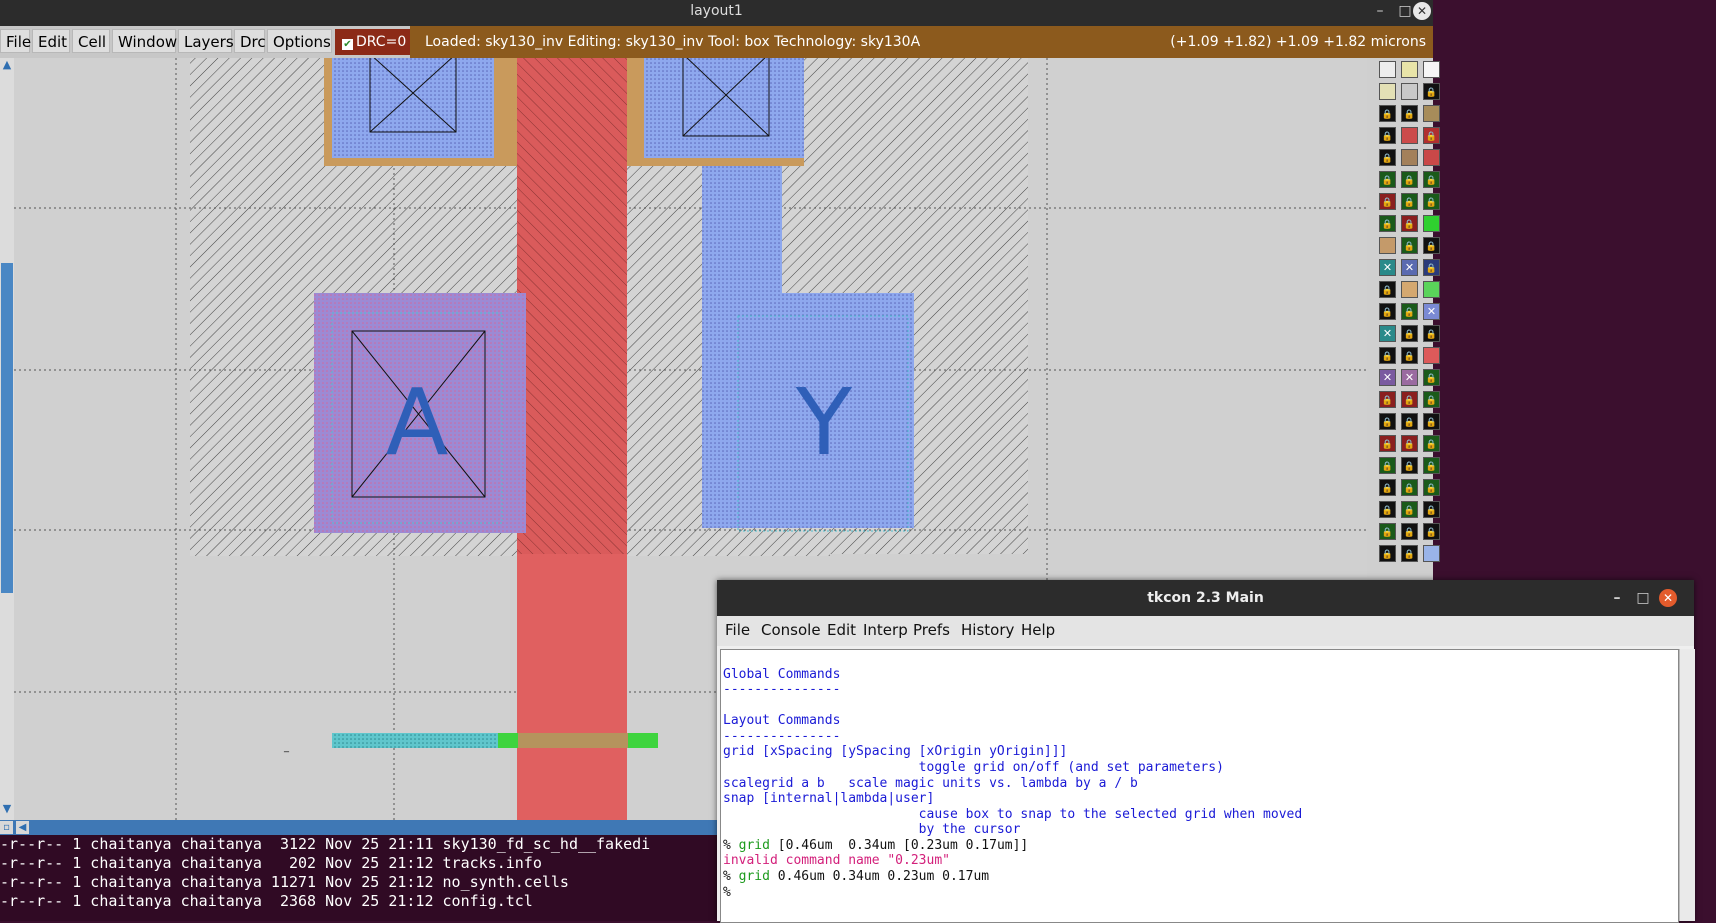  I want to click on scroll-corner-icon: ▫, so click(6, 827).